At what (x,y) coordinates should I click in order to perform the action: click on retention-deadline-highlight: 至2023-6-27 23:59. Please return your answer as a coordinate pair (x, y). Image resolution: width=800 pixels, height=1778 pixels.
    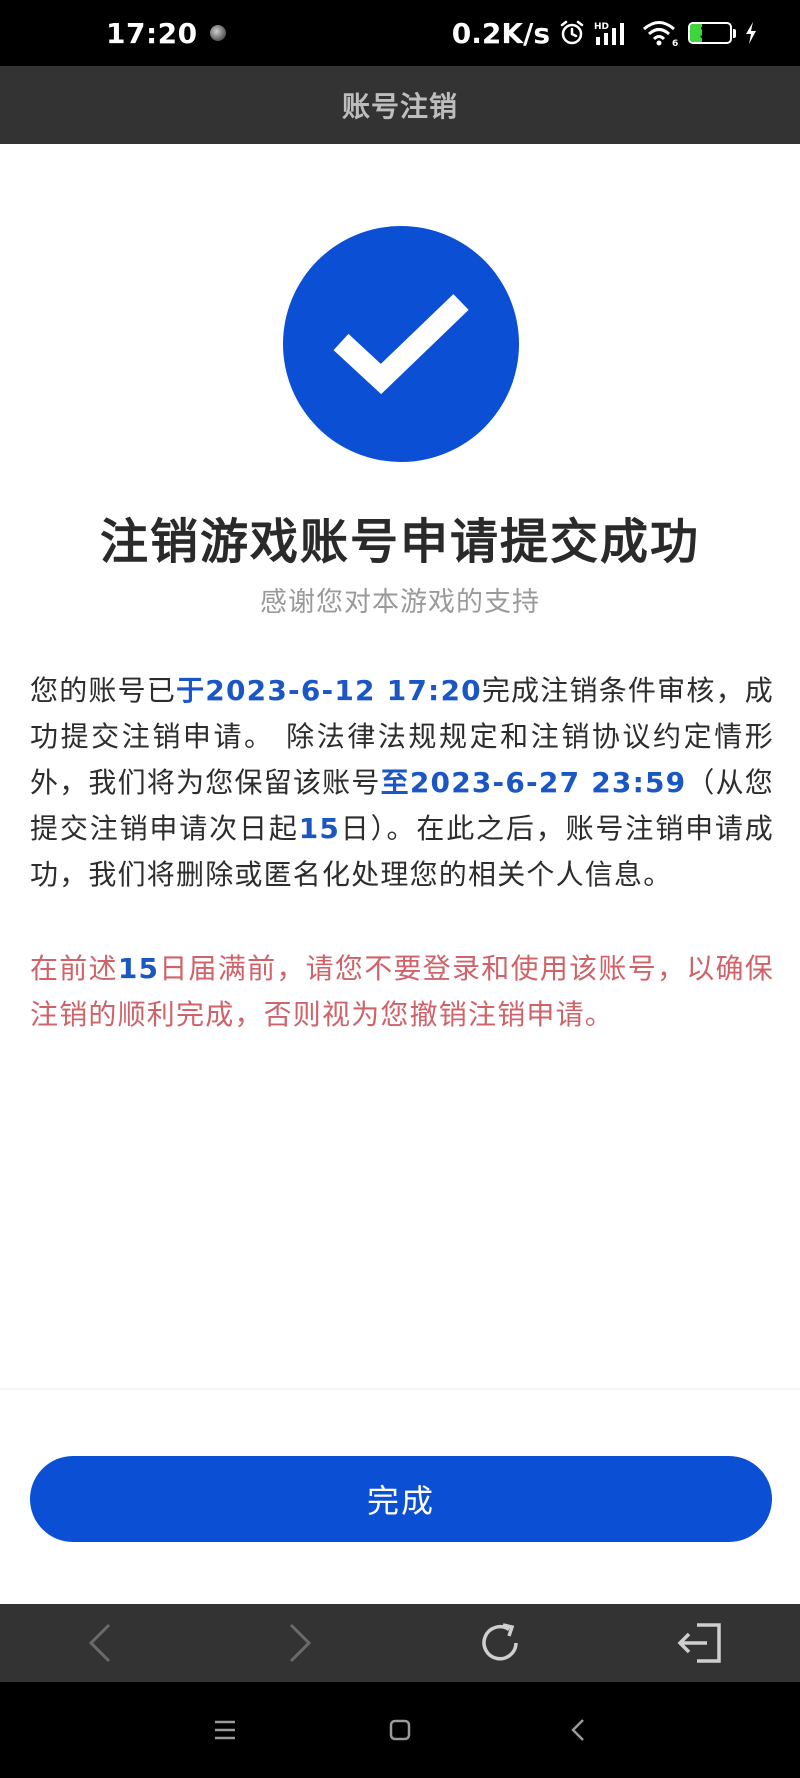
    Looking at the image, I should click on (533, 782).